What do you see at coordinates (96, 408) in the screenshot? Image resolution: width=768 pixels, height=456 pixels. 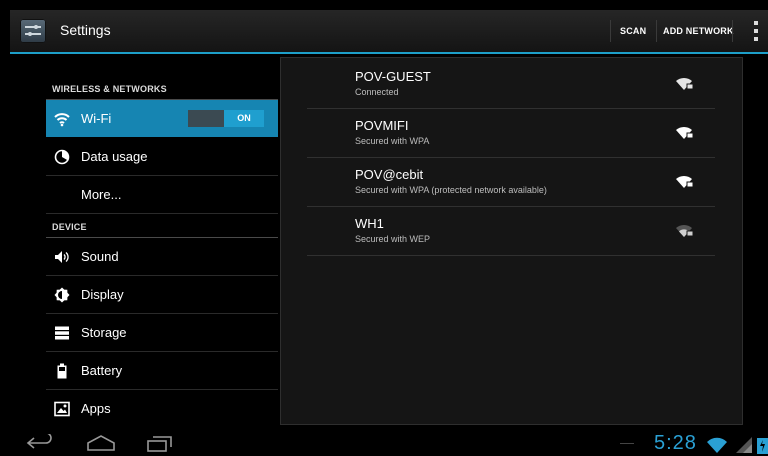 I see `sidebar-item-label: Apps` at bounding box center [96, 408].